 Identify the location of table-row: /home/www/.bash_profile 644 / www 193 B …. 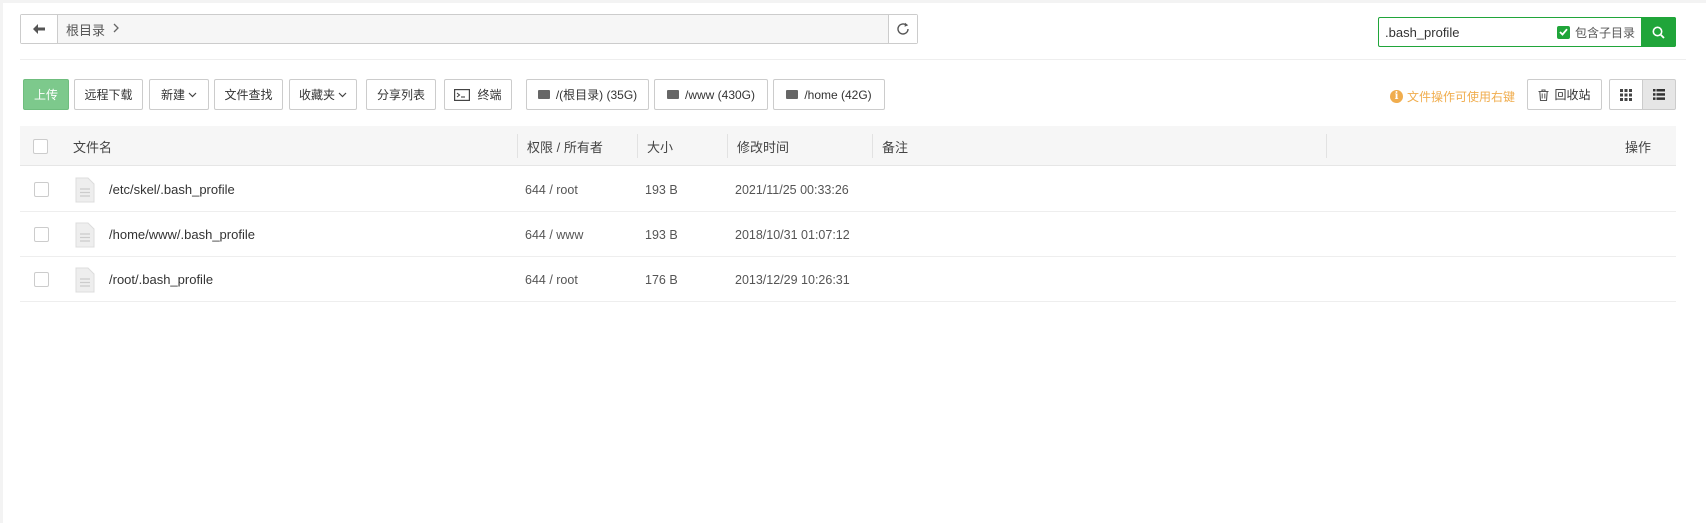
(848, 234).